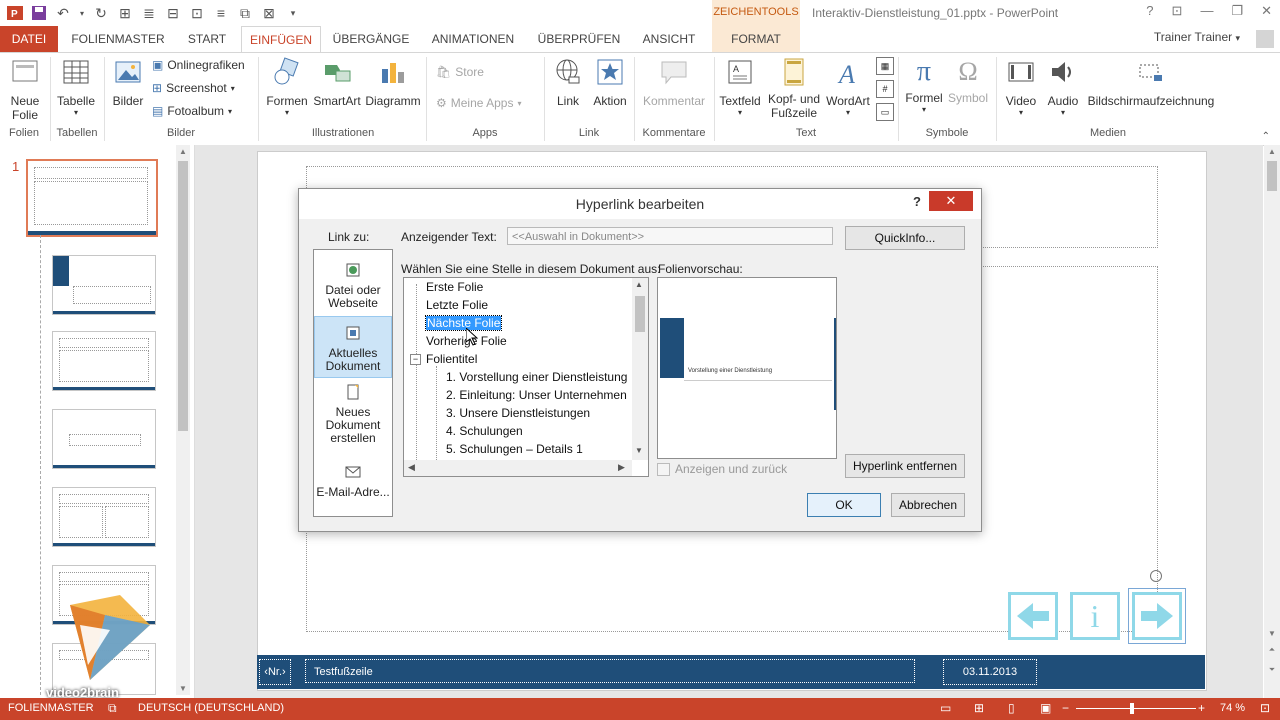 Image resolution: width=1280 pixels, height=720 pixels. What do you see at coordinates (197, 13) in the screenshot?
I see `group-icon: ⊡` at bounding box center [197, 13].